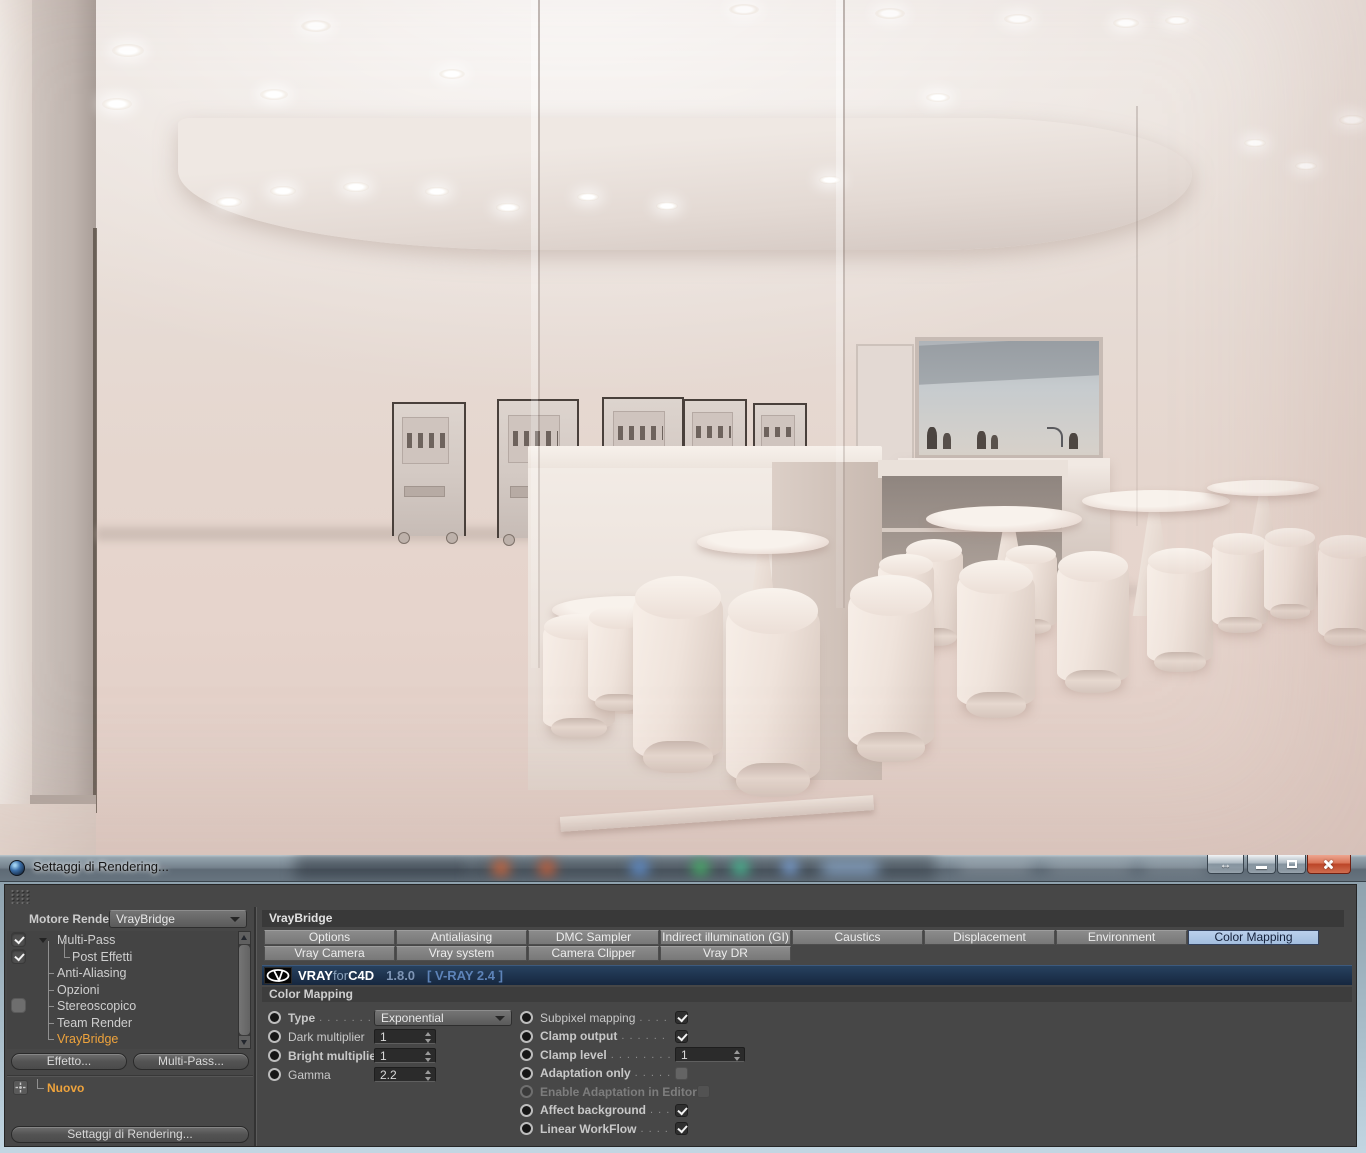  I want to click on field-label: Clamp level, so click(573, 1054).